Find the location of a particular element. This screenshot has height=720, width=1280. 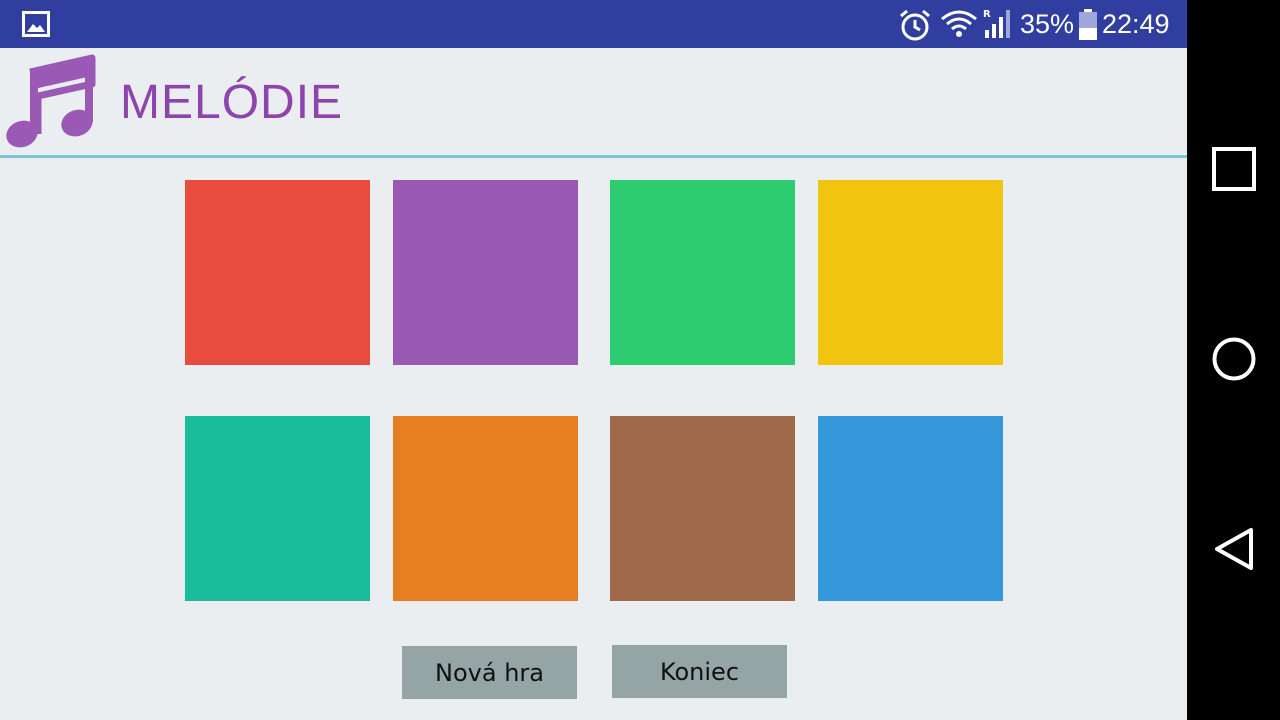

color-tile-green is located at coordinates (702, 272).